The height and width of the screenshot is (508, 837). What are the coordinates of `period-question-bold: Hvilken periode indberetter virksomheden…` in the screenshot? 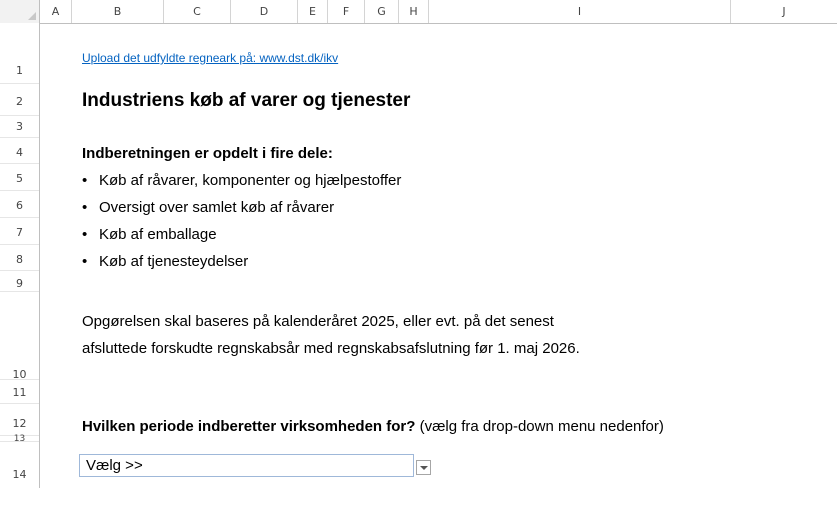 It's located at (249, 426).